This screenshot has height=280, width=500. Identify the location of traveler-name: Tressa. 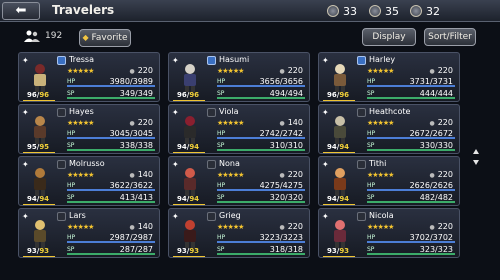
(81, 59).